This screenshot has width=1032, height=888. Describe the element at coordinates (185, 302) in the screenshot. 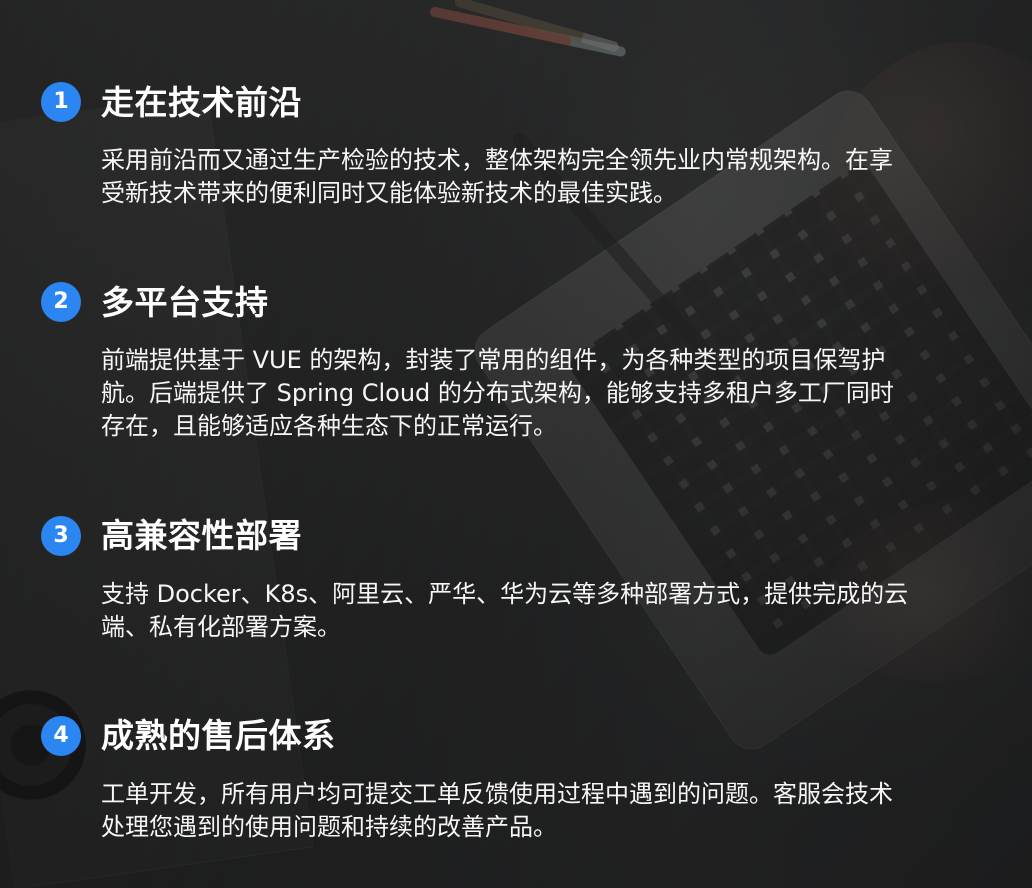

I see `feature-title: 多平台支持` at that location.